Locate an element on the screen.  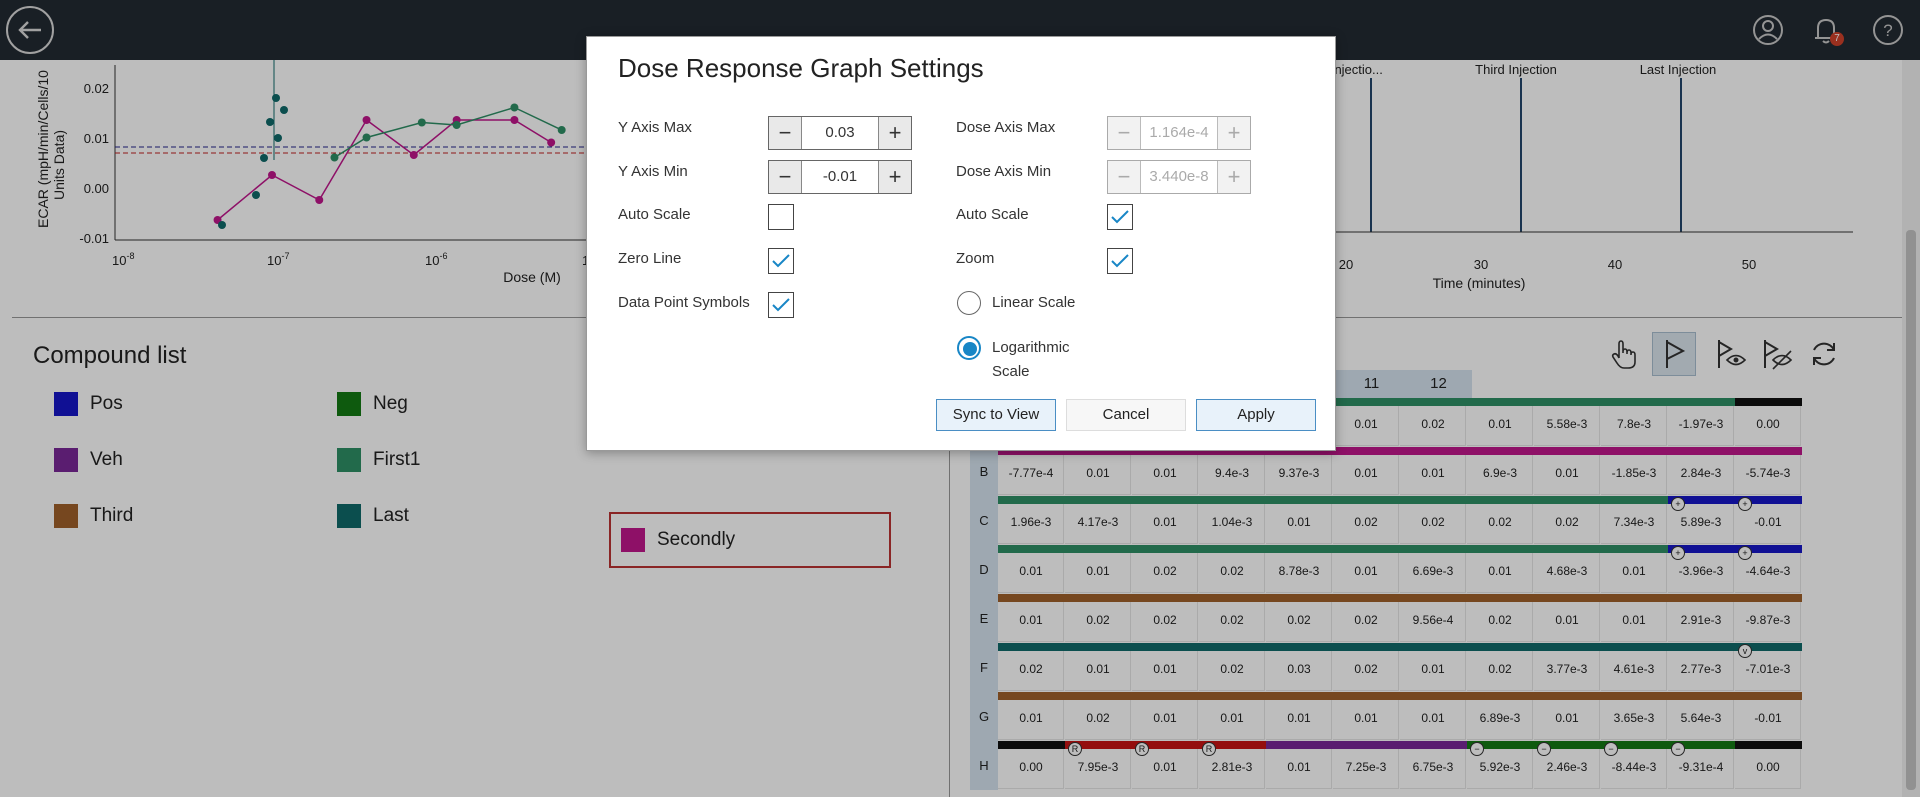
dose-axis-min-stepper: − 3.440e-8 + is located at coordinates (1179, 177).